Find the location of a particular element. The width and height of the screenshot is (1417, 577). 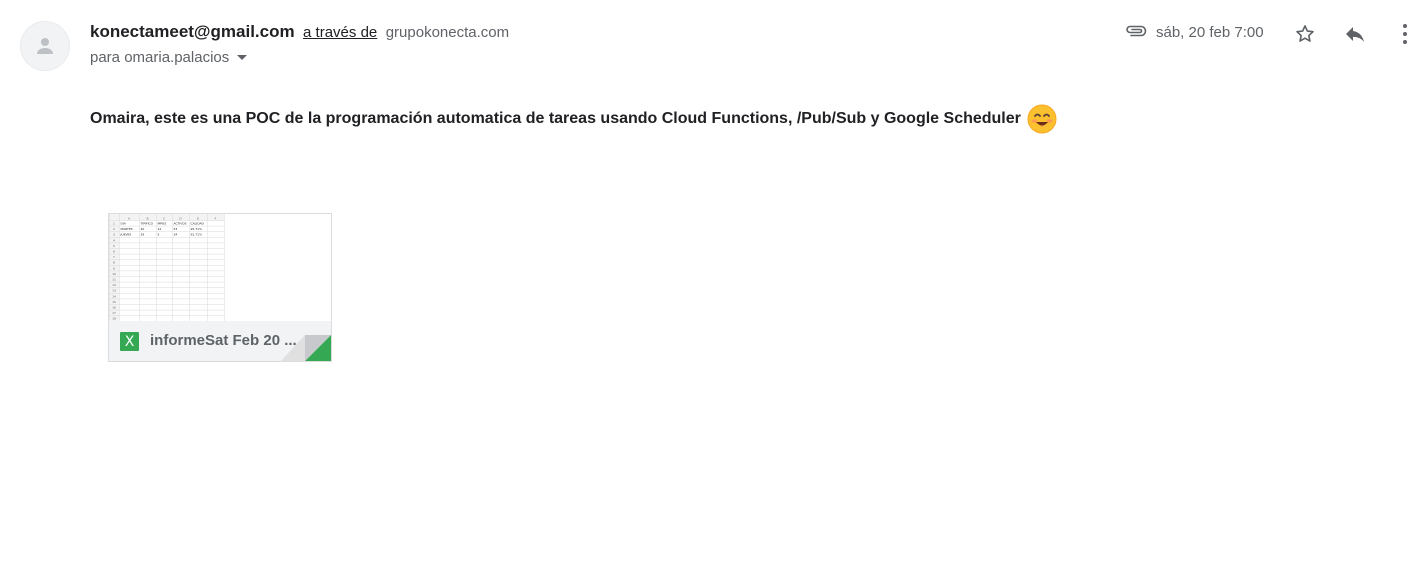

thumb-row-number: 17 is located at coordinates (114, 313).